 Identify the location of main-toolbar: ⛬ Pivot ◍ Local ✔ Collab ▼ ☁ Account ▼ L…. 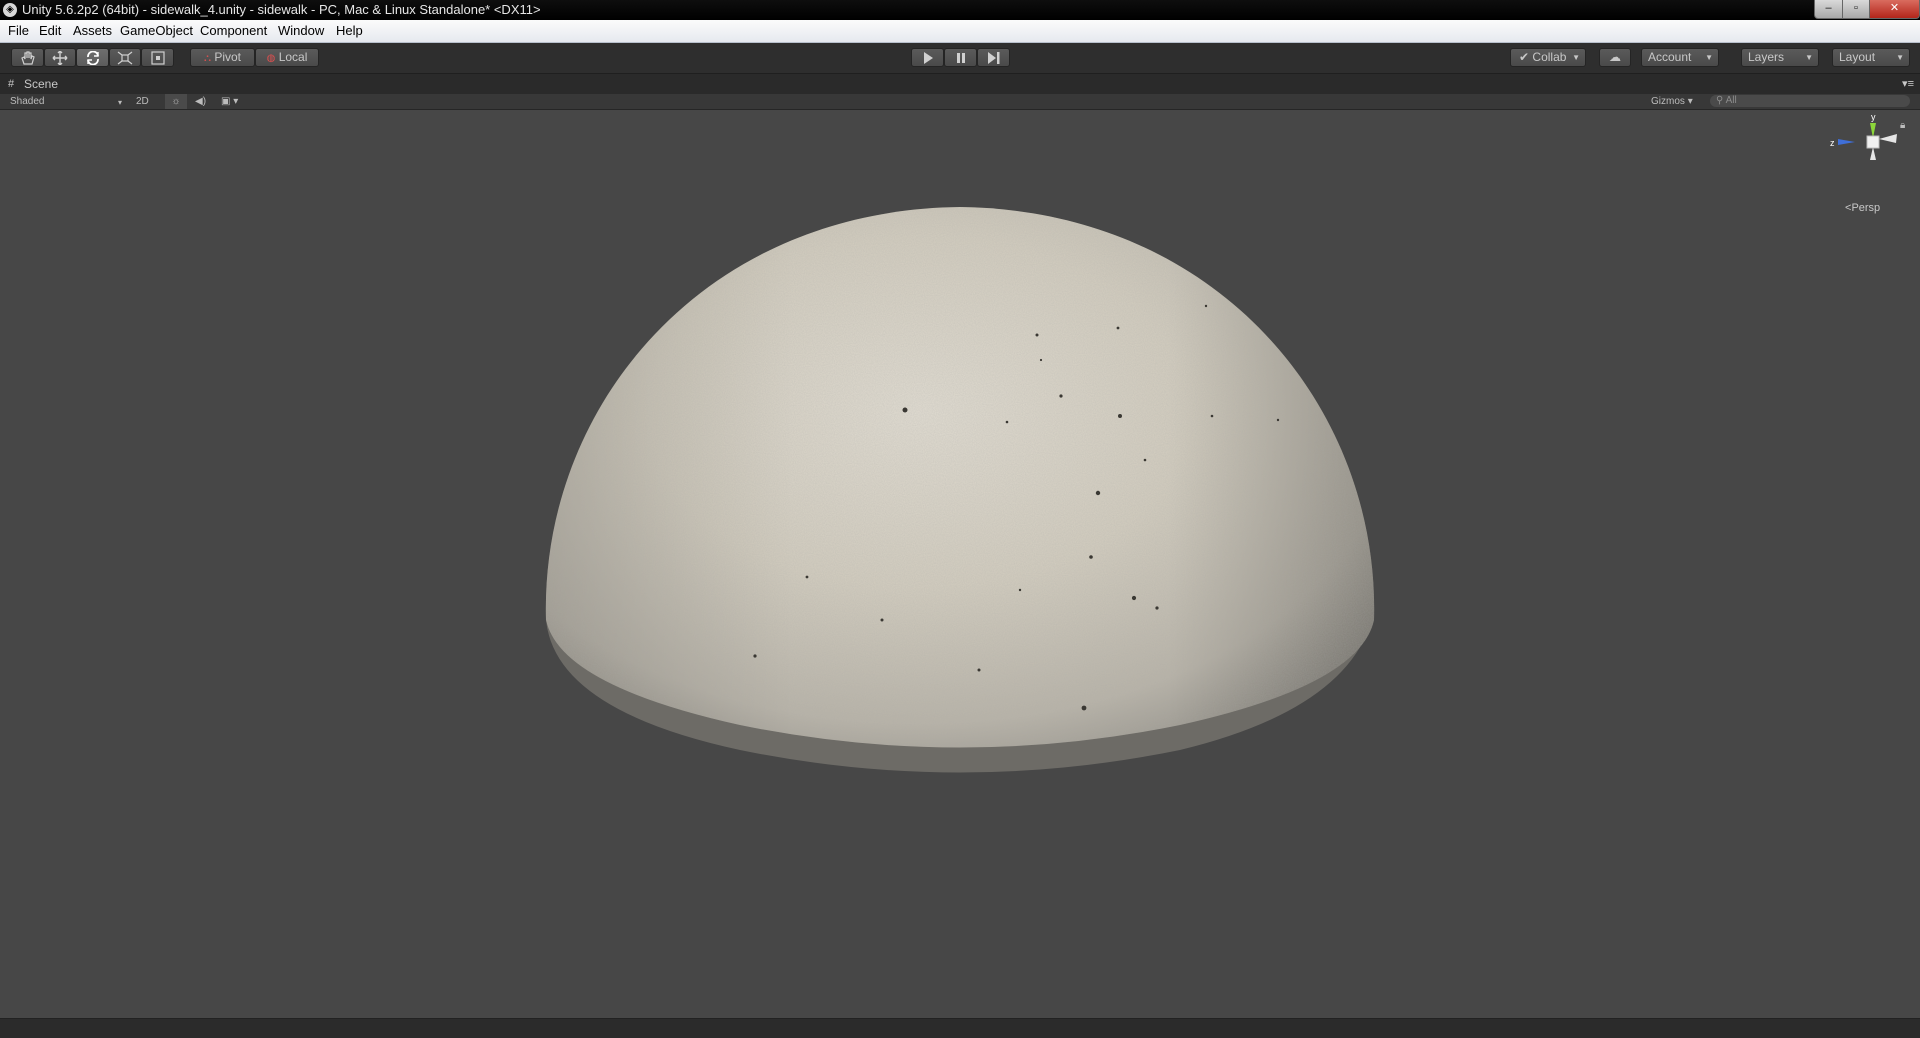
(960, 58).